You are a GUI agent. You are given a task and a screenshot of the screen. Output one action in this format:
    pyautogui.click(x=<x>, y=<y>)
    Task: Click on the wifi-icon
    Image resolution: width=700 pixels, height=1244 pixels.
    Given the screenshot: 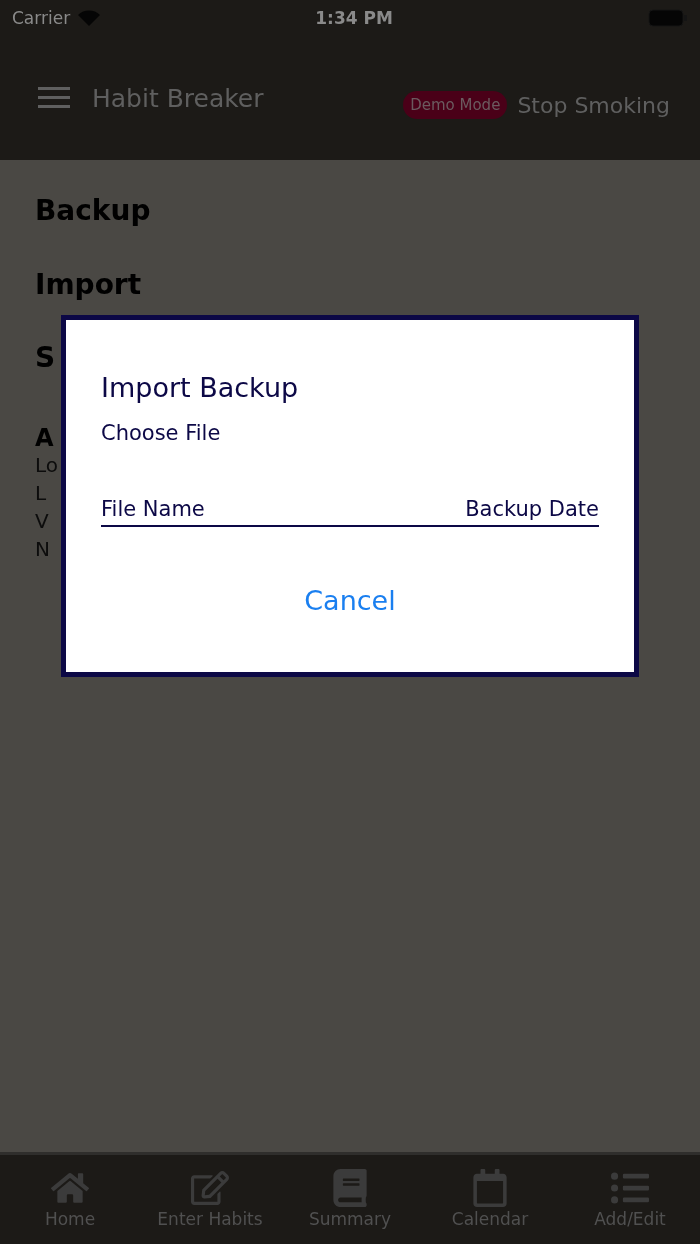 What is the action you would take?
    pyautogui.click(x=89, y=18)
    